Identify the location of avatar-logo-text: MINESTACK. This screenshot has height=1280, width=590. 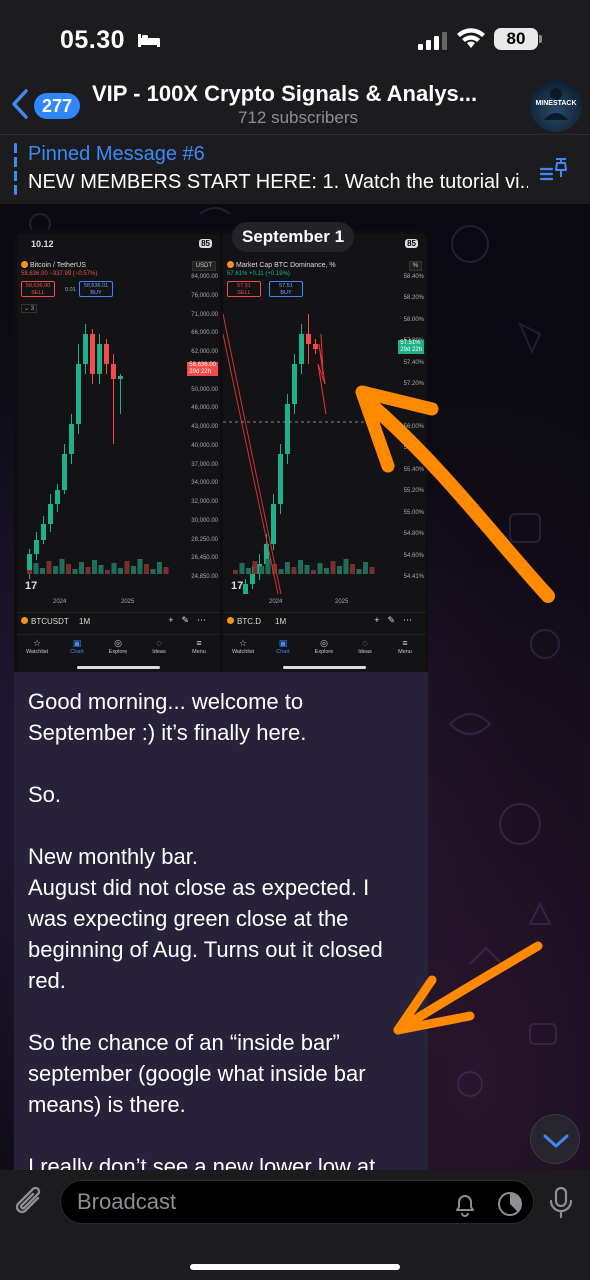
(556, 103).